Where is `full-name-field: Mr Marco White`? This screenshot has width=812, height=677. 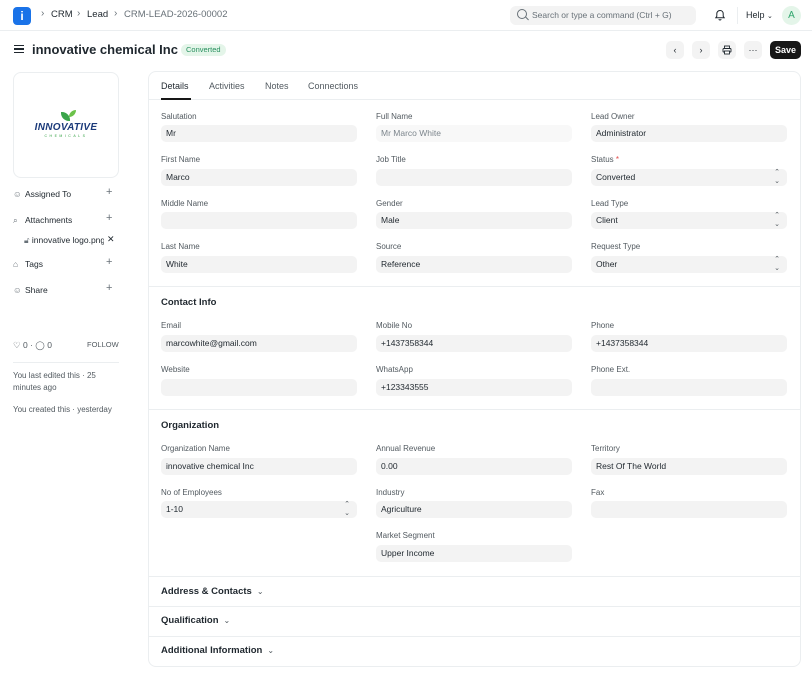 full-name-field: Mr Marco White is located at coordinates (474, 133).